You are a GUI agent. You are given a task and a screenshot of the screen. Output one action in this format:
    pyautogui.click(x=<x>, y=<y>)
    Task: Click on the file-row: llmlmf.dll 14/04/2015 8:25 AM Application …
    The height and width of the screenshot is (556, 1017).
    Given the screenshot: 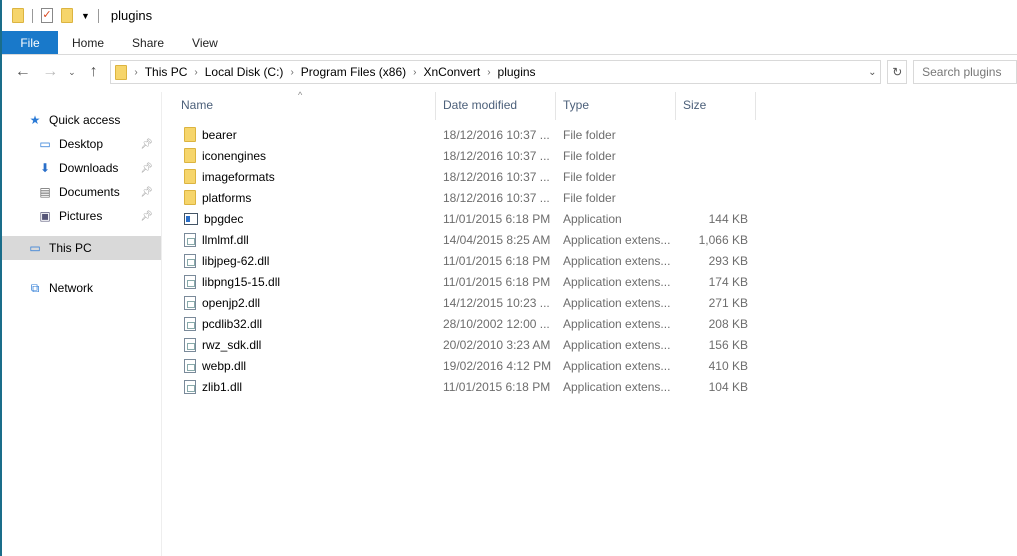 What is the action you would take?
    pyautogui.click(x=465, y=239)
    